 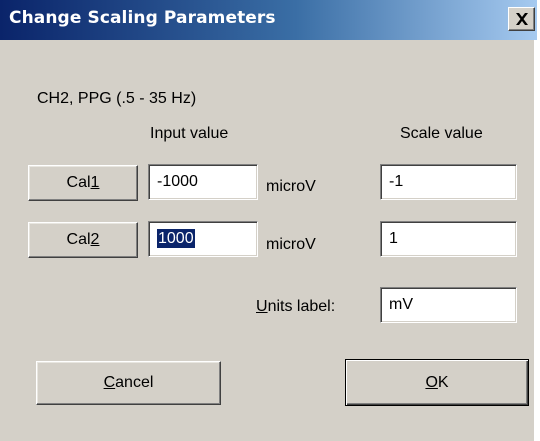 I want to click on ok-button: OK, so click(x=437, y=382).